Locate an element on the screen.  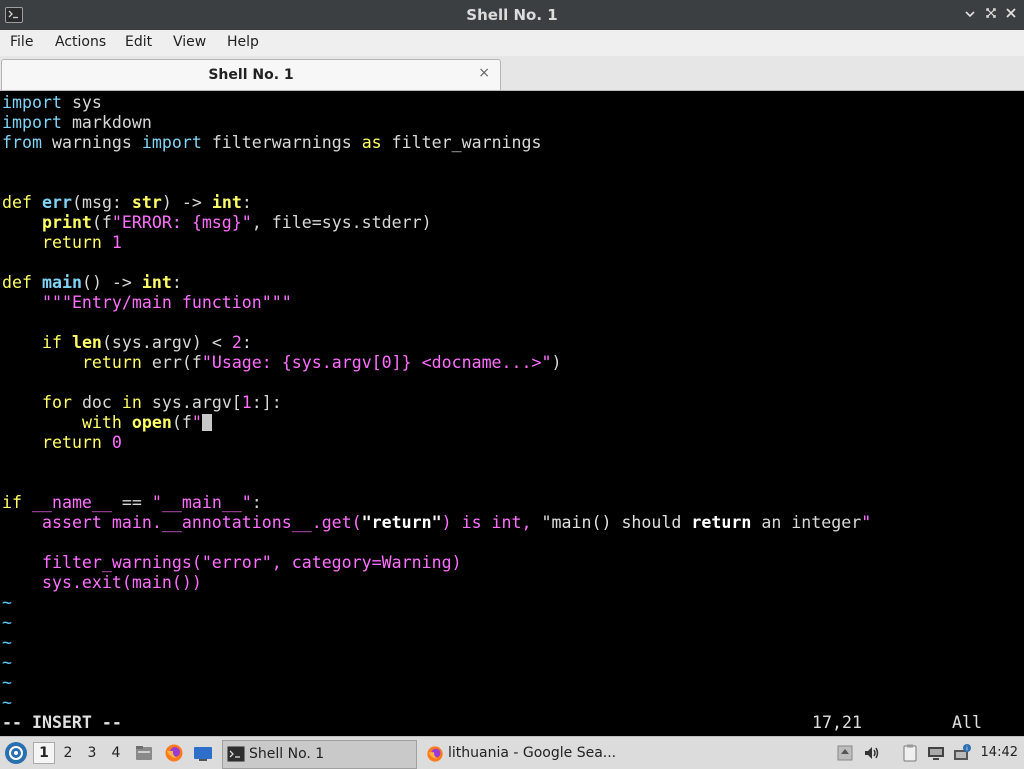
scroll-indicator: All is located at coordinates (967, 722).